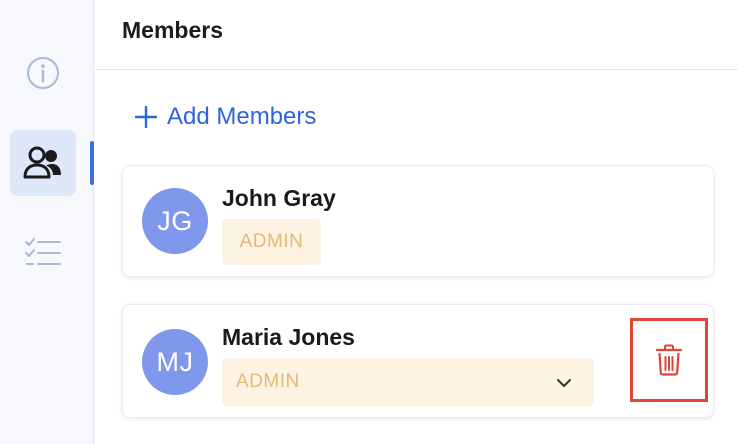  Describe the element at coordinates (279, 198) in the screenshot. I see `member-name: John Gray` at that location.